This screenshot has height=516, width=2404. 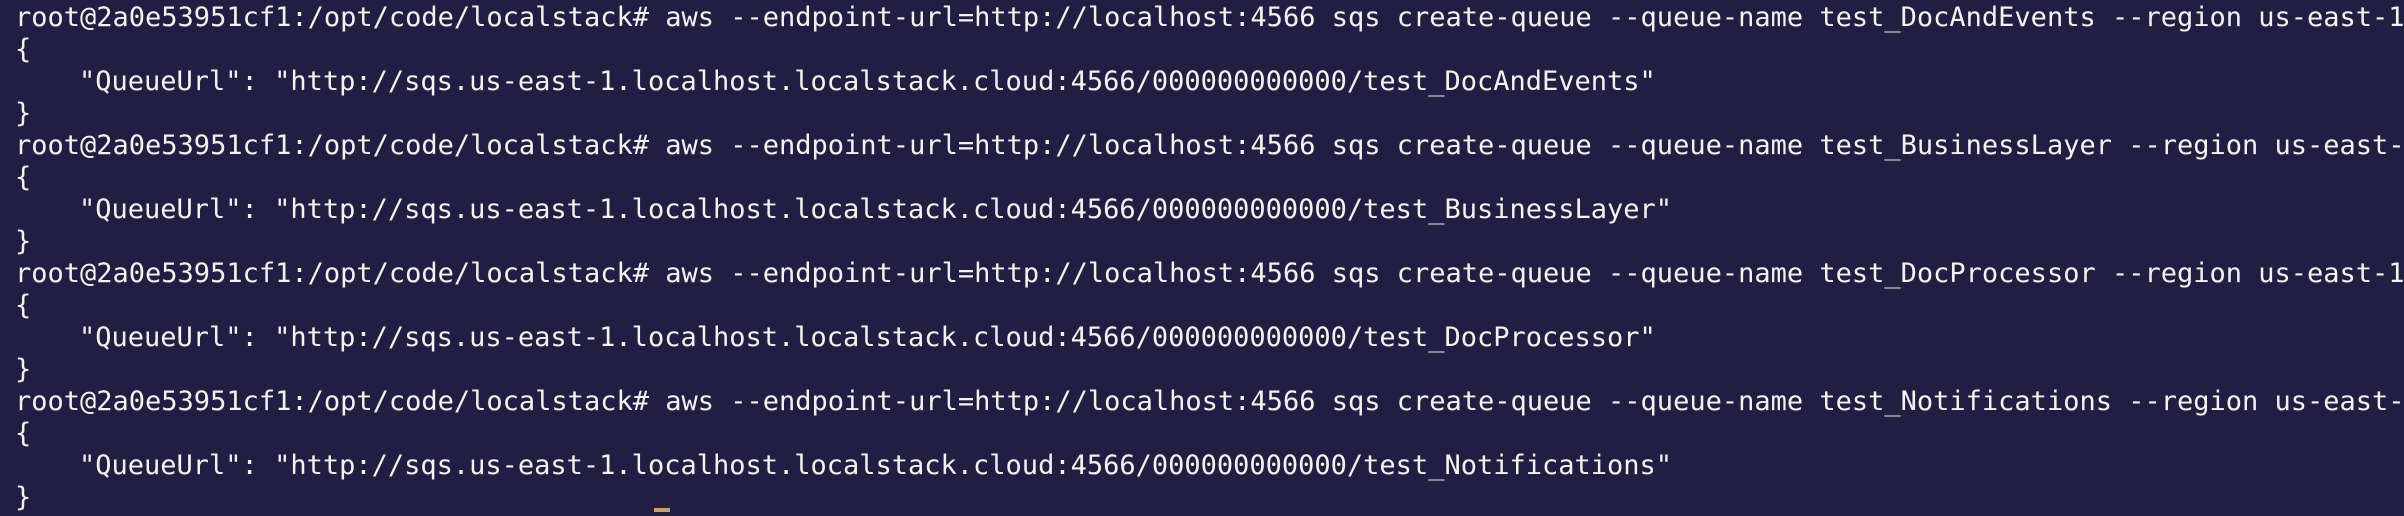 I want to click on text-cursor, so click(x=662, y=510).